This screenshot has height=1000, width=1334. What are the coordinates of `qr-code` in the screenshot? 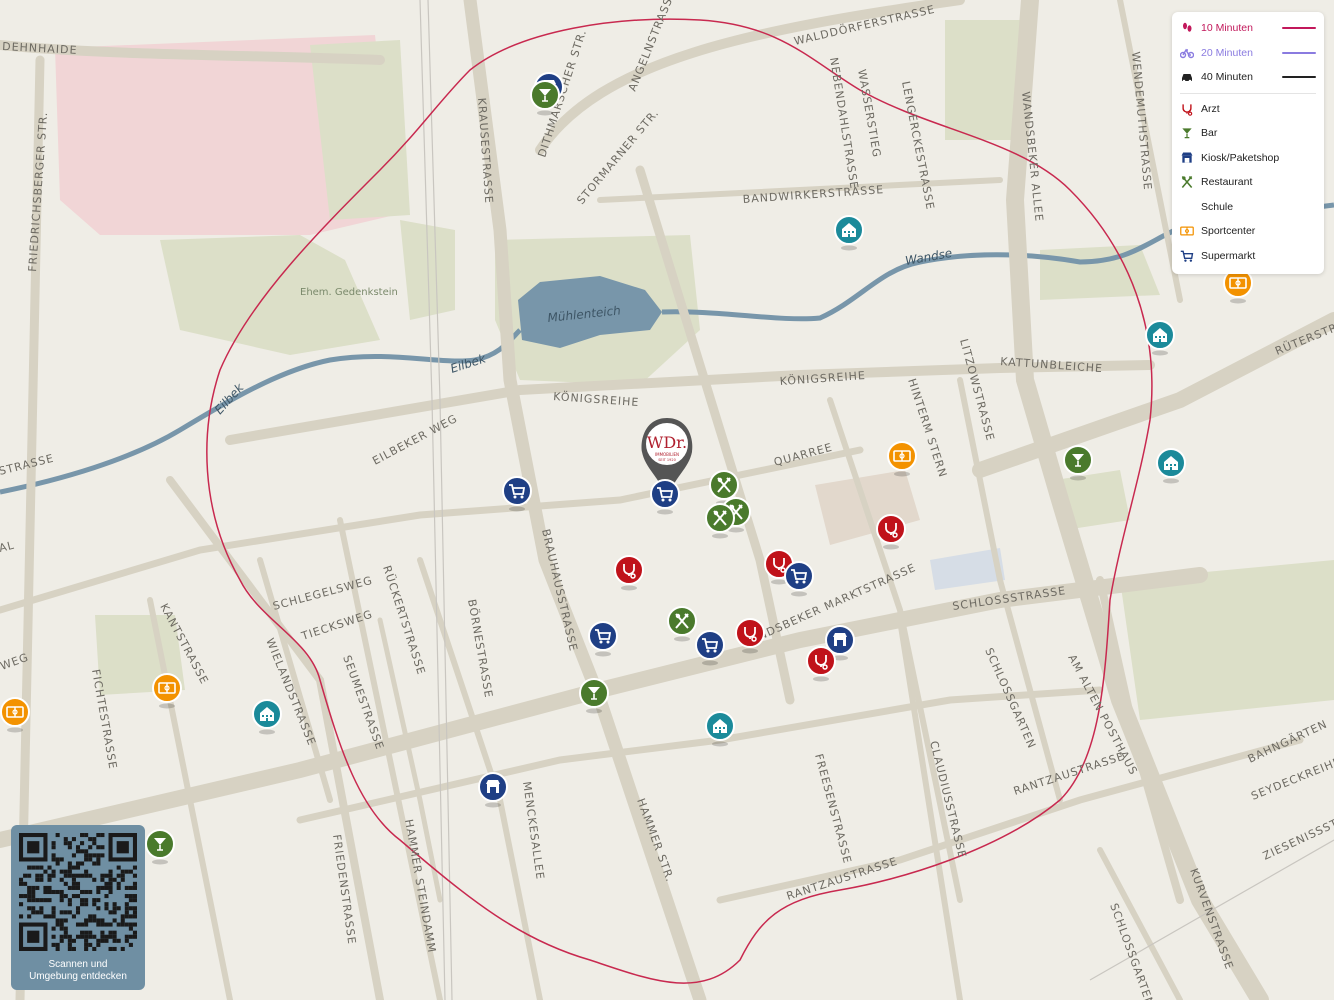 It's located at (78, 892).